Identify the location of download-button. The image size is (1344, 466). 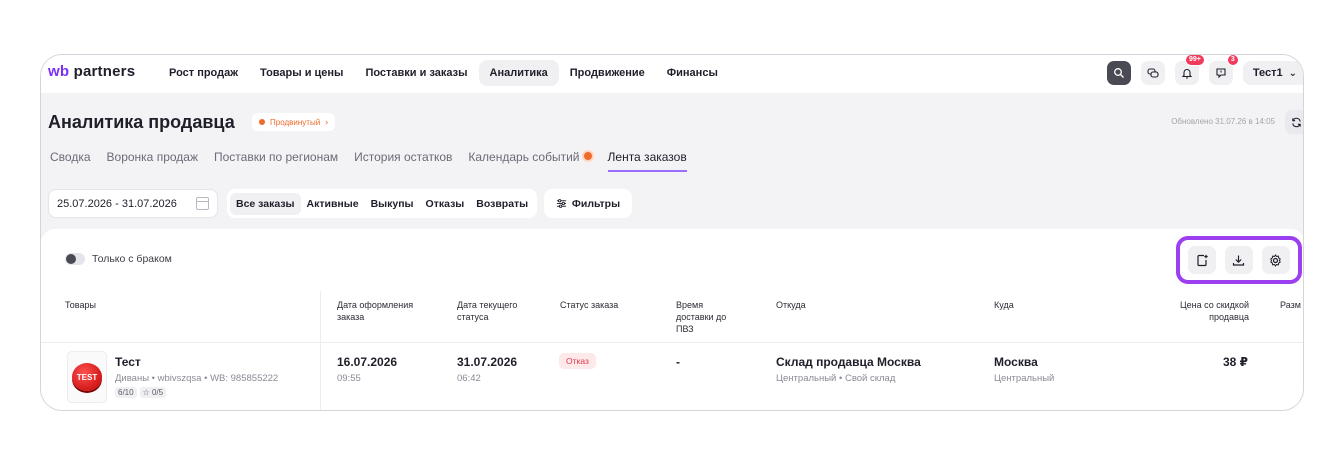
(1238, 260).